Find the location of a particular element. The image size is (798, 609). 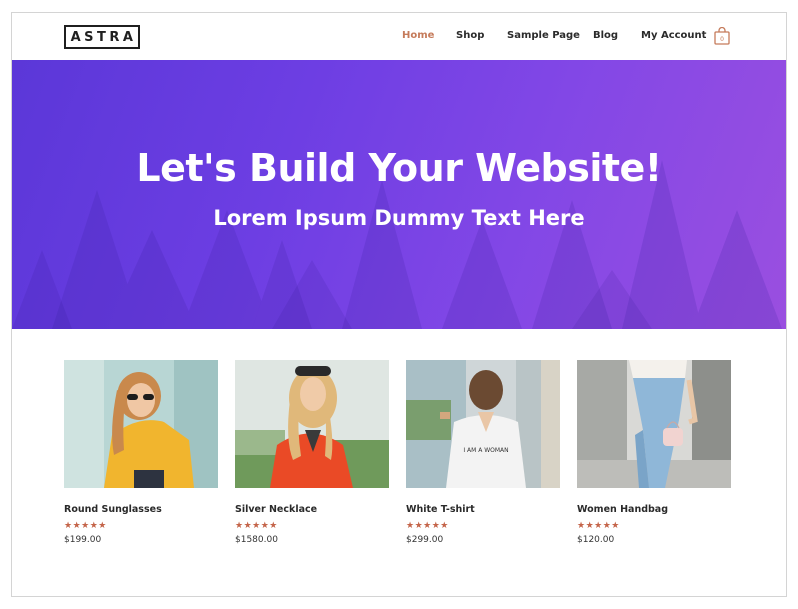

product-price: $199.00 is located at coordinates (83, 540).